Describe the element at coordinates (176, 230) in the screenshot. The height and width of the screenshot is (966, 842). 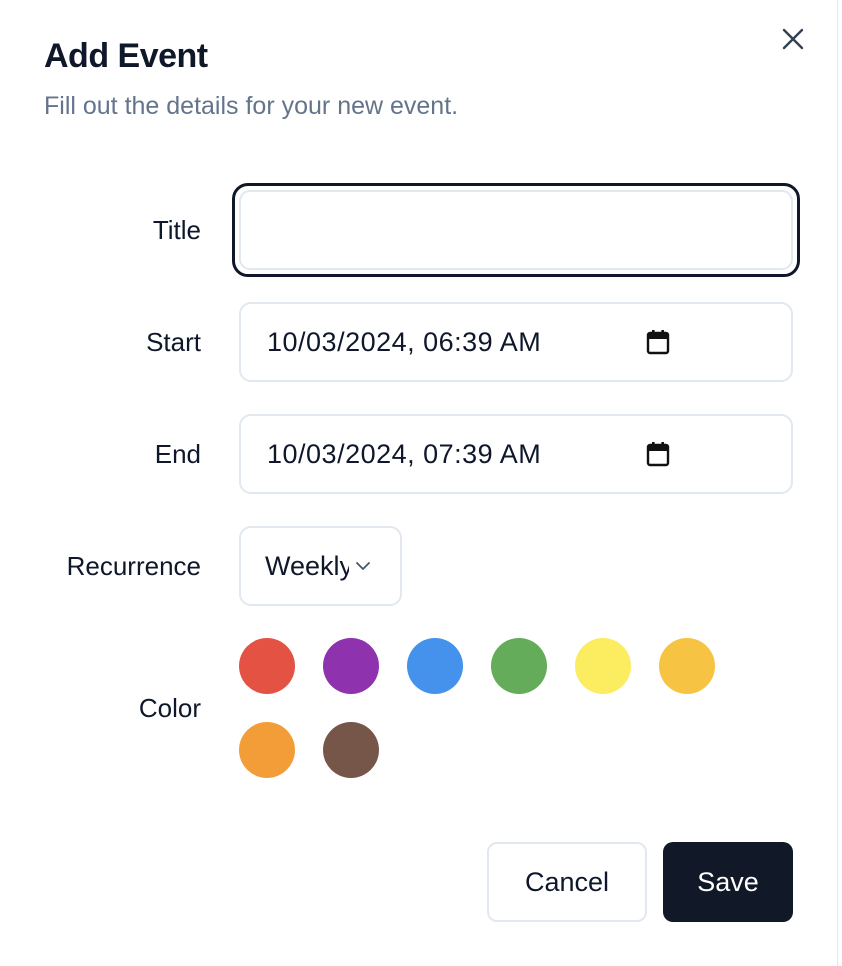
I see `title-label: Title` at that location.